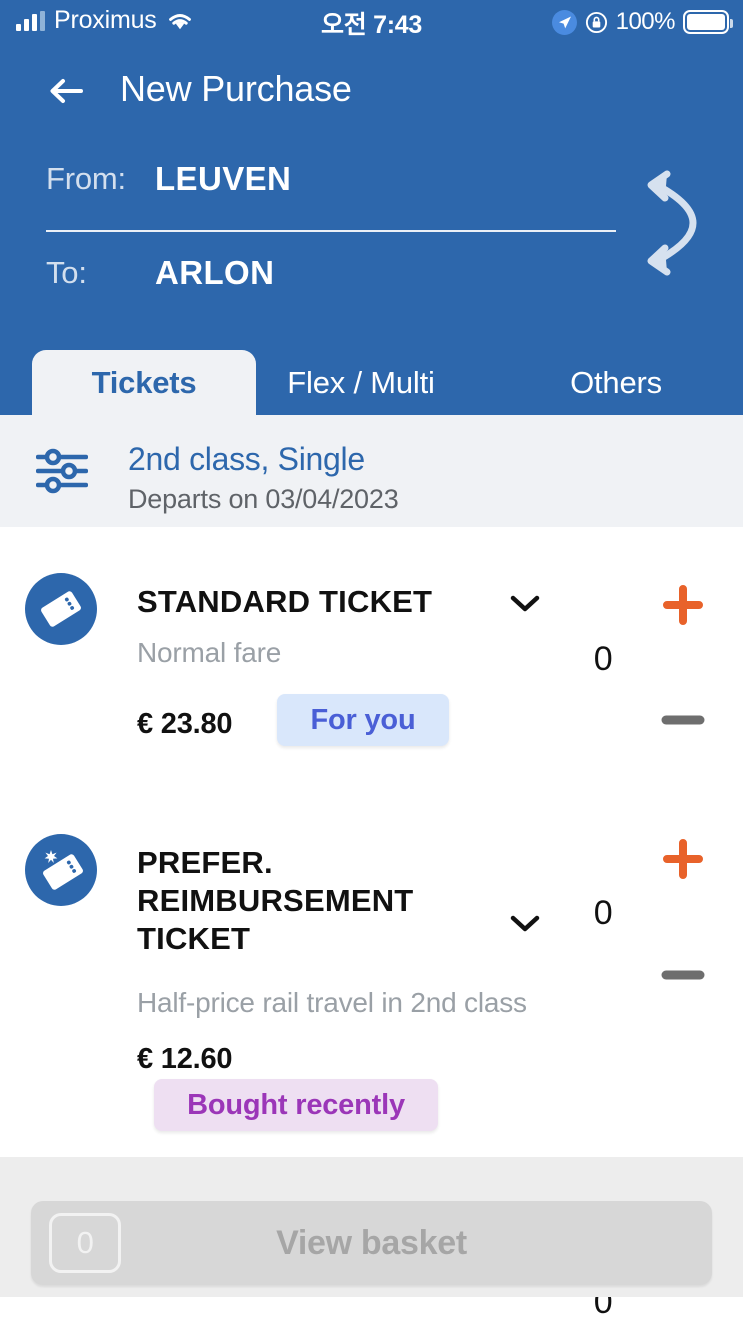 Image resolution: width=743 pixels, height=1322 pixels. I want to click on ticket-icon, so click(61, 609).